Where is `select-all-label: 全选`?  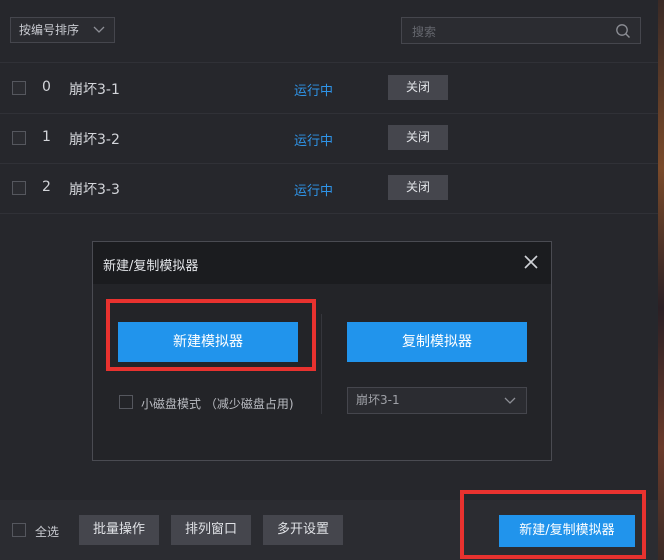
select-all-label: 全选 is located at coordinates (47, 532).